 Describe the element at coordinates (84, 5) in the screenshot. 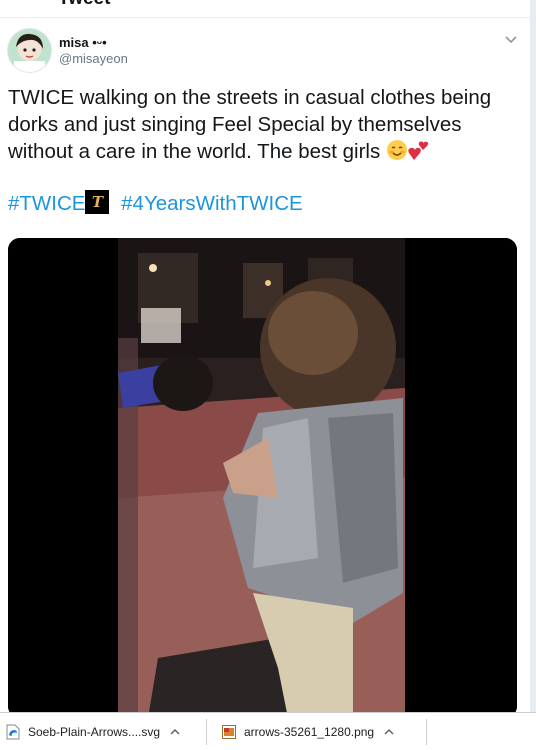

I see `page-title: Tweet` at that location.